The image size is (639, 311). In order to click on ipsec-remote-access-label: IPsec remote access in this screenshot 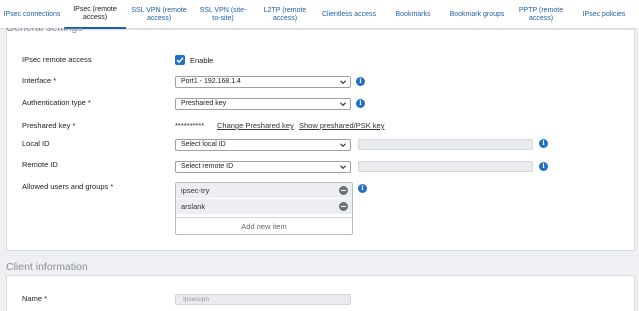, I will do `click(57, 59)`.